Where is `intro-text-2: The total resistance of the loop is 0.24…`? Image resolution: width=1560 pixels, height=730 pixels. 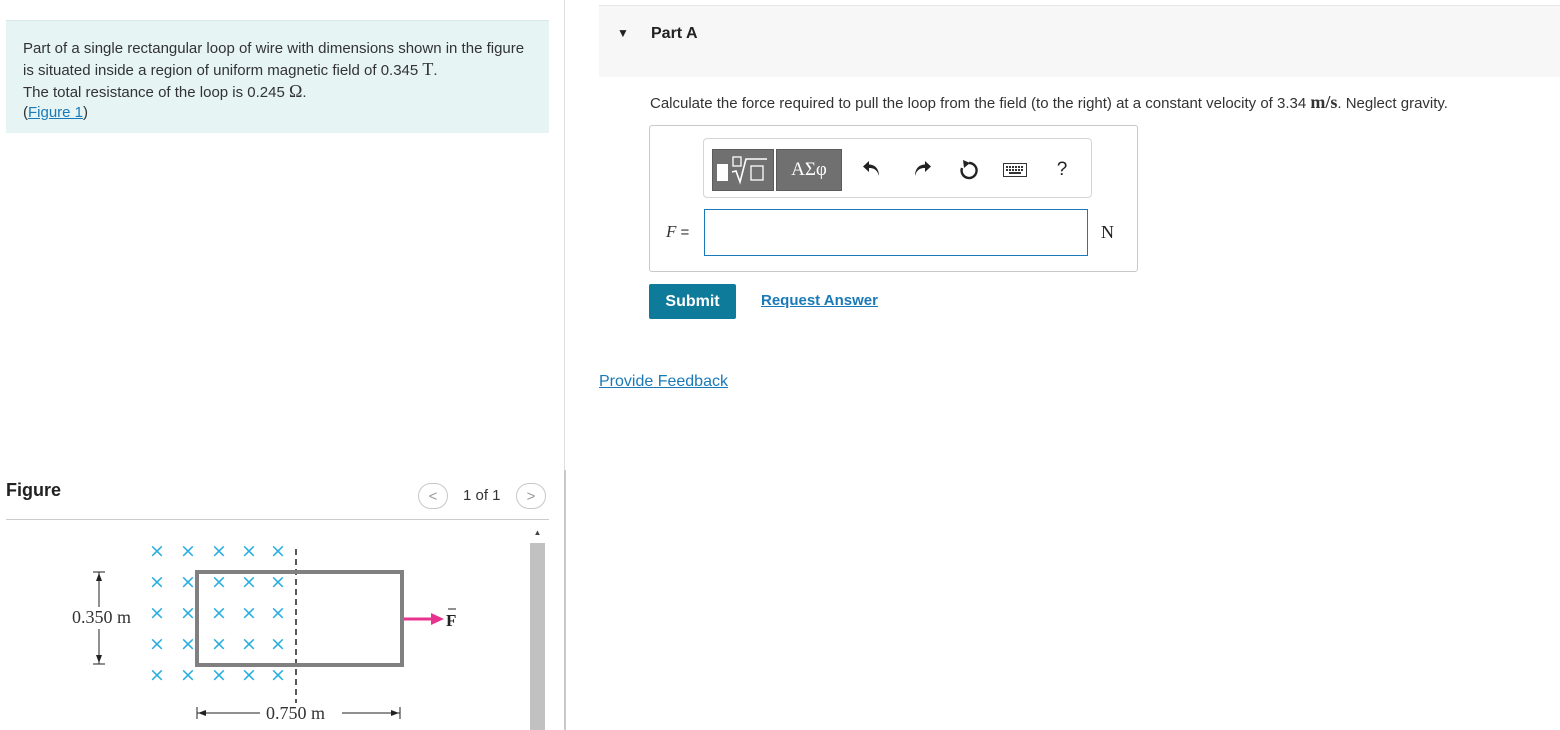 intro-text-2: The total resistance of the loop is 0.24… is located at coordinates (156, 92).